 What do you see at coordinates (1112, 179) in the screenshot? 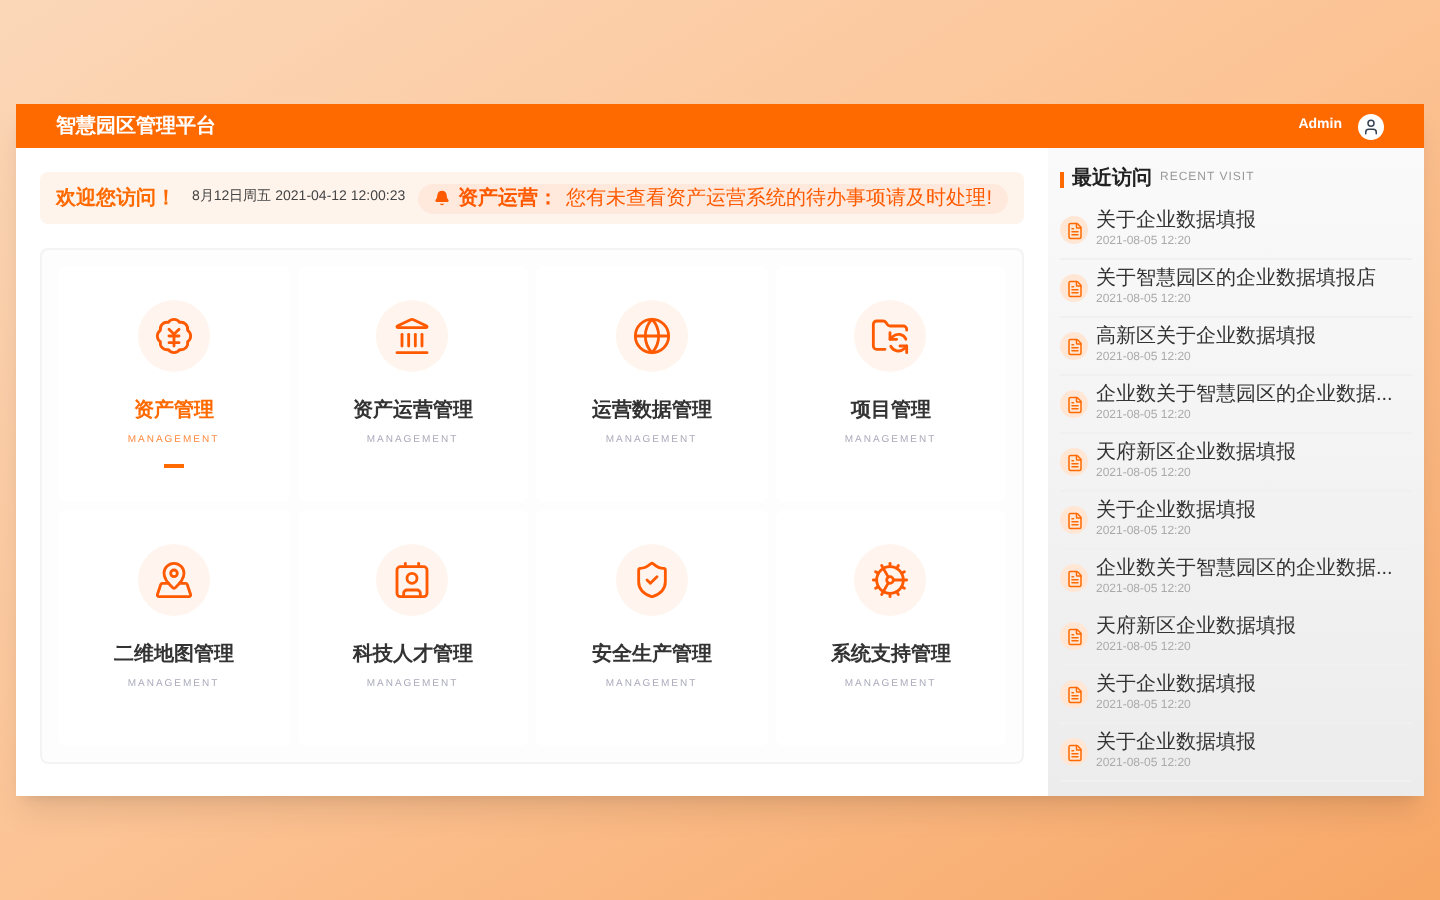
I see `sidebar-title: 最近访问` at bounding box center [1112, 179].